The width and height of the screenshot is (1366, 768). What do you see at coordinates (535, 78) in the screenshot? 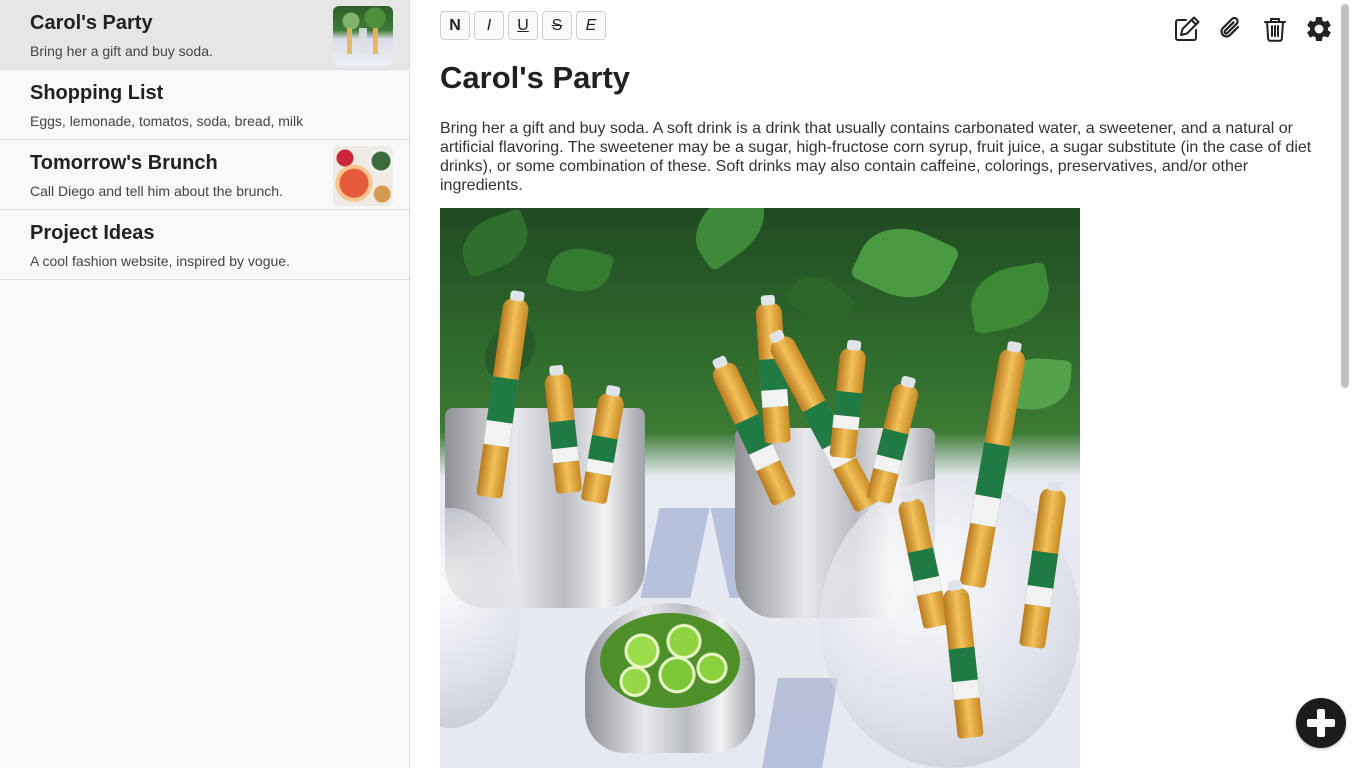
I see `note-title-heading: Carol's Party` at bounding box center [535, 78].